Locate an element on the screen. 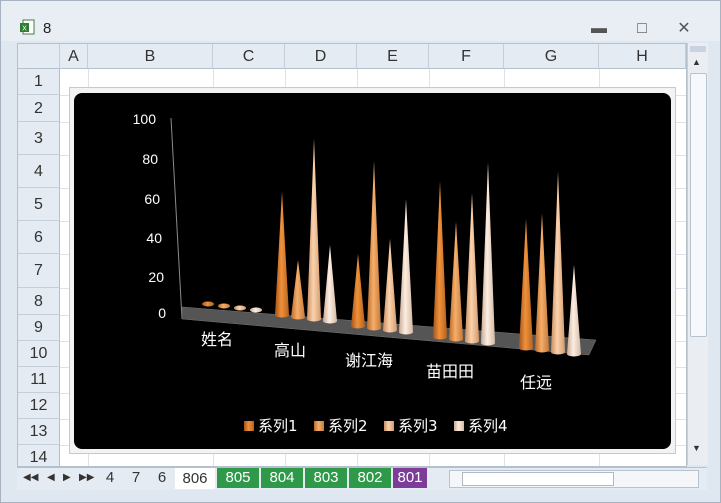  sheet-tab: 801 is located at coordinates (410, 478).